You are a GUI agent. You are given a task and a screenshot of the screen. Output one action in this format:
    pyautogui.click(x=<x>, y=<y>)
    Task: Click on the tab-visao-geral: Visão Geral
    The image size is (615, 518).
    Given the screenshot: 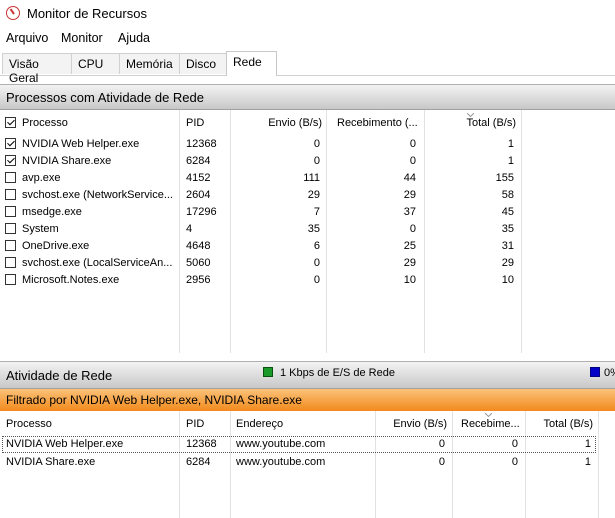 What is the action you would take?
    pyautogui.click(x=37, y=69)
    